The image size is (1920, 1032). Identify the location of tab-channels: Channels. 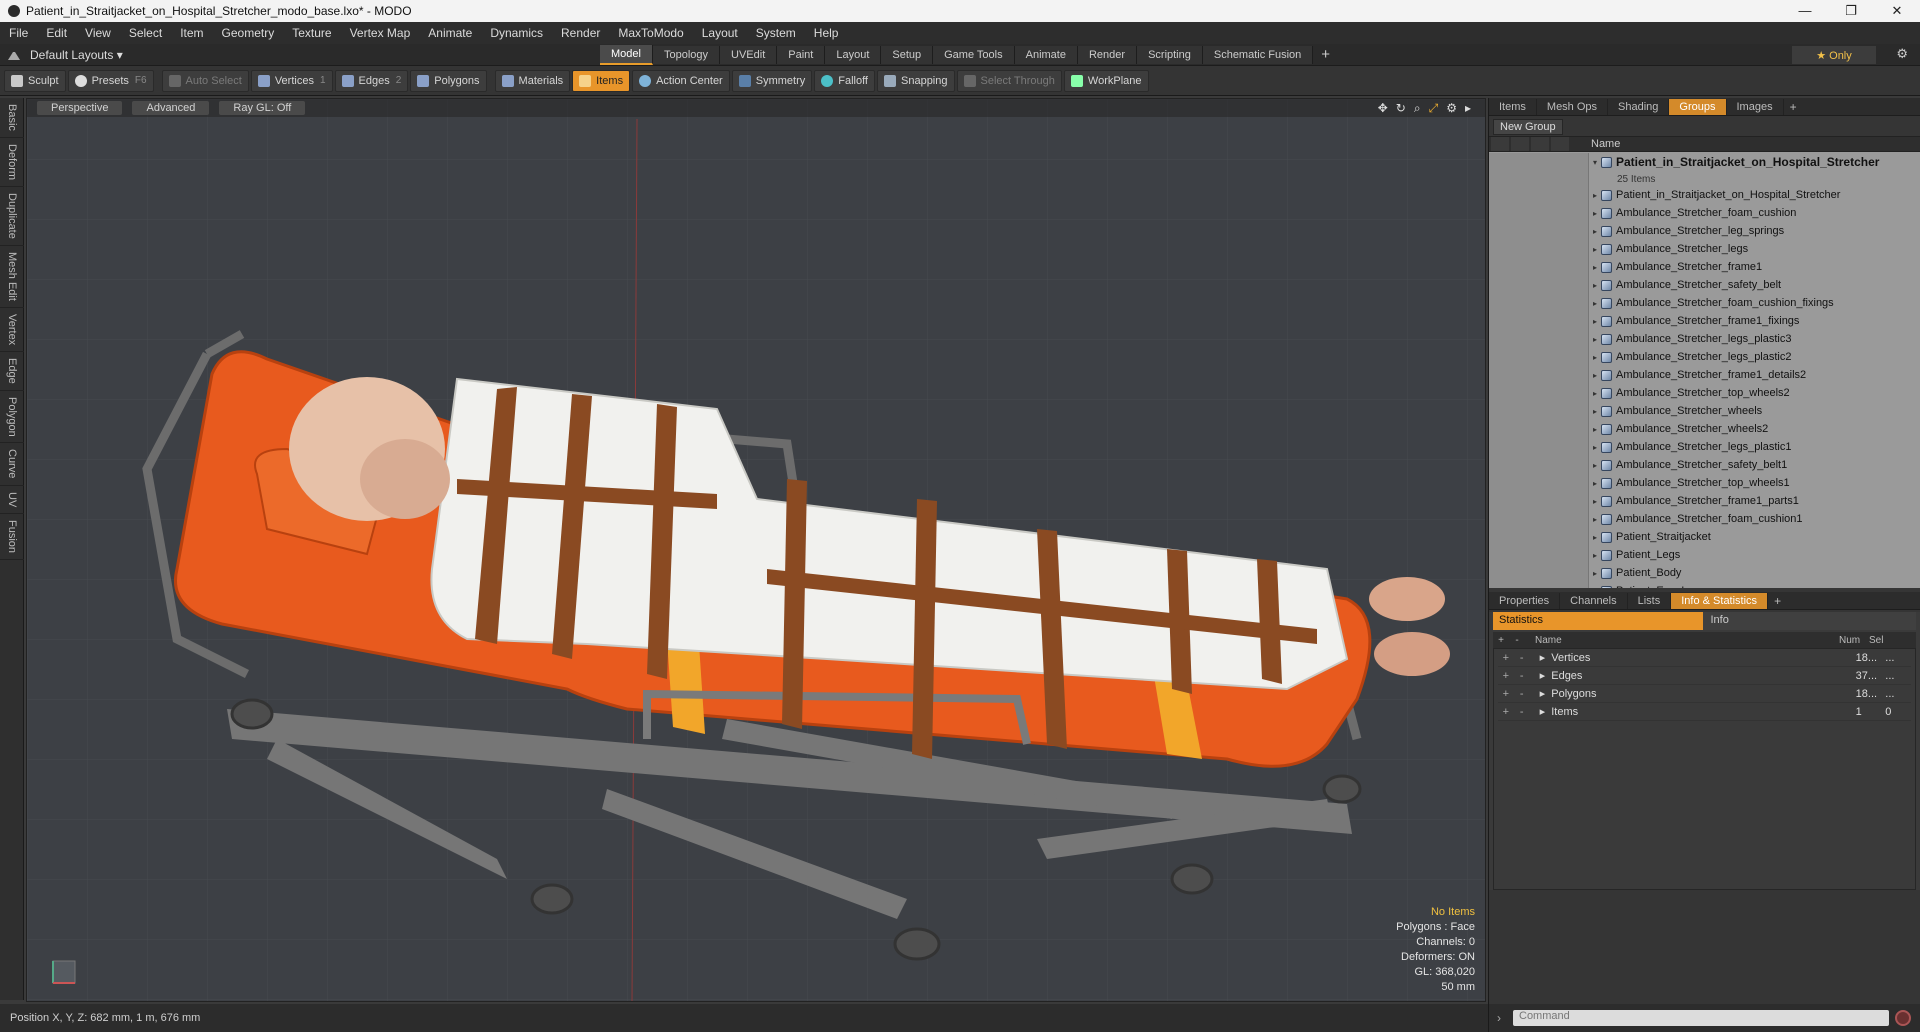
(1594, 600).